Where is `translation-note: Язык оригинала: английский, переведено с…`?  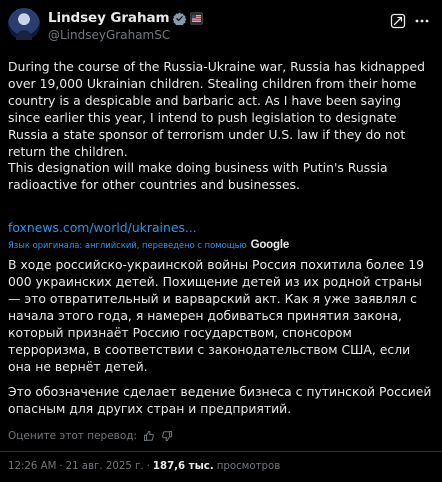
translation-note: Язык оригинала: английский, переведено с… is located at coordinates (148, 245).